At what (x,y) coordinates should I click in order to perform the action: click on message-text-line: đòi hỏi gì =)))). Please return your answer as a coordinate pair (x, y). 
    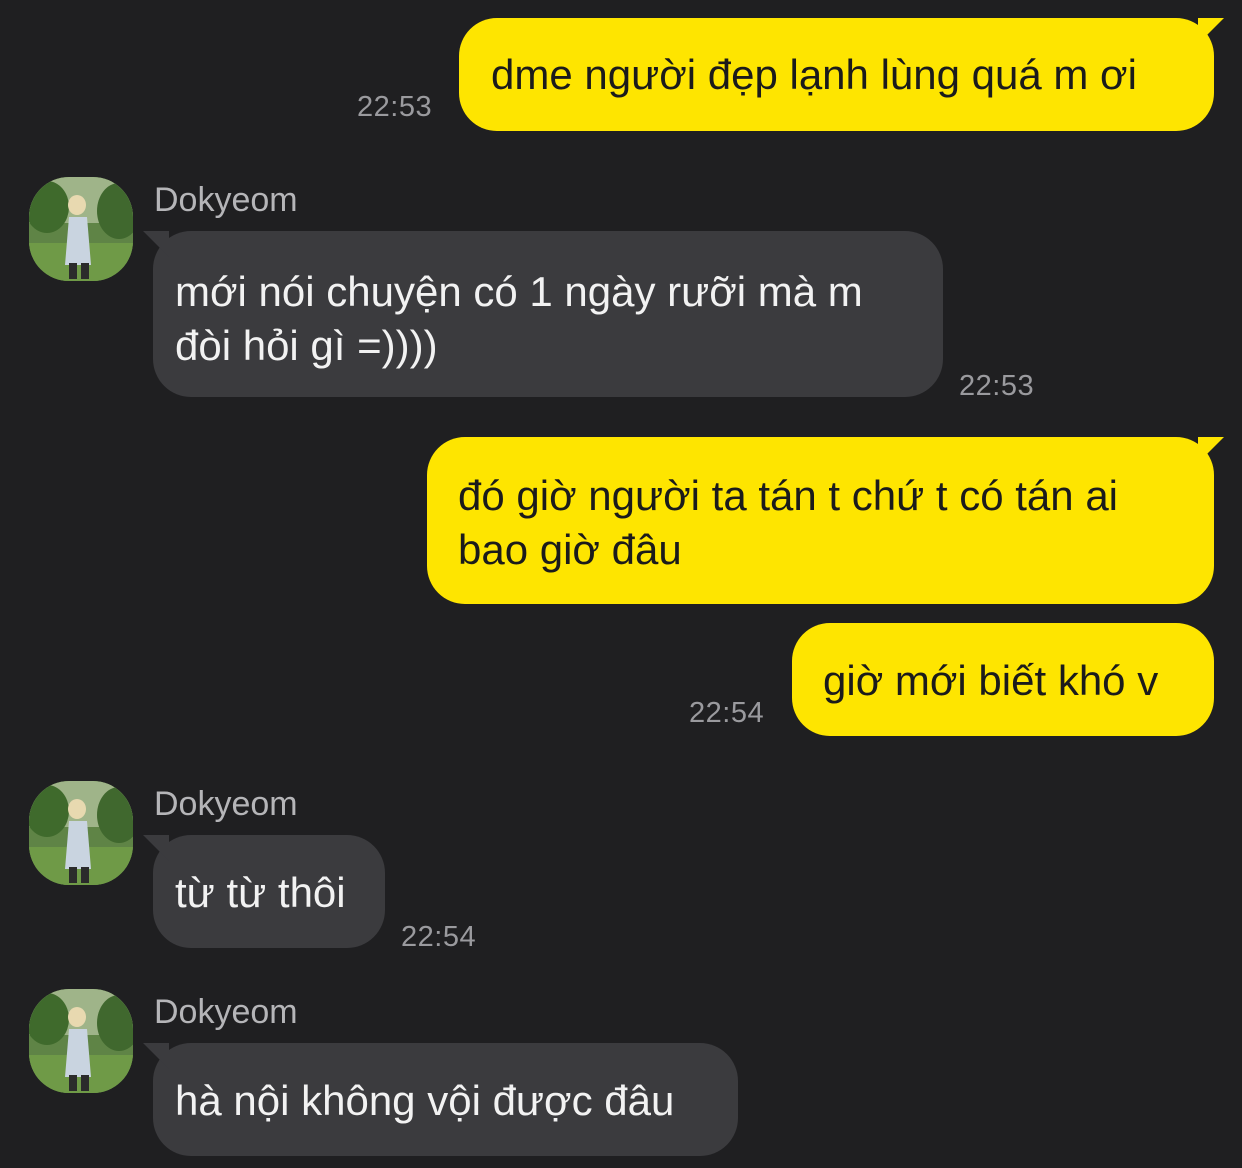
    Looking at the image, I should click on (306, 345).